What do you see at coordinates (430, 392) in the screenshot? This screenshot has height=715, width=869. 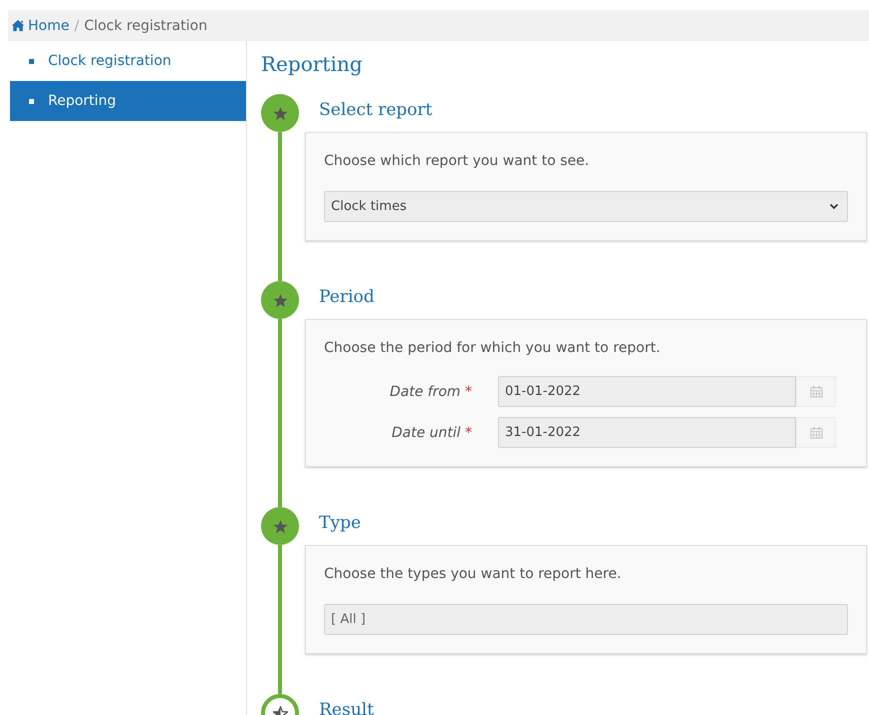 I see `field-label: Date from *` at bounding box center [430, 392].